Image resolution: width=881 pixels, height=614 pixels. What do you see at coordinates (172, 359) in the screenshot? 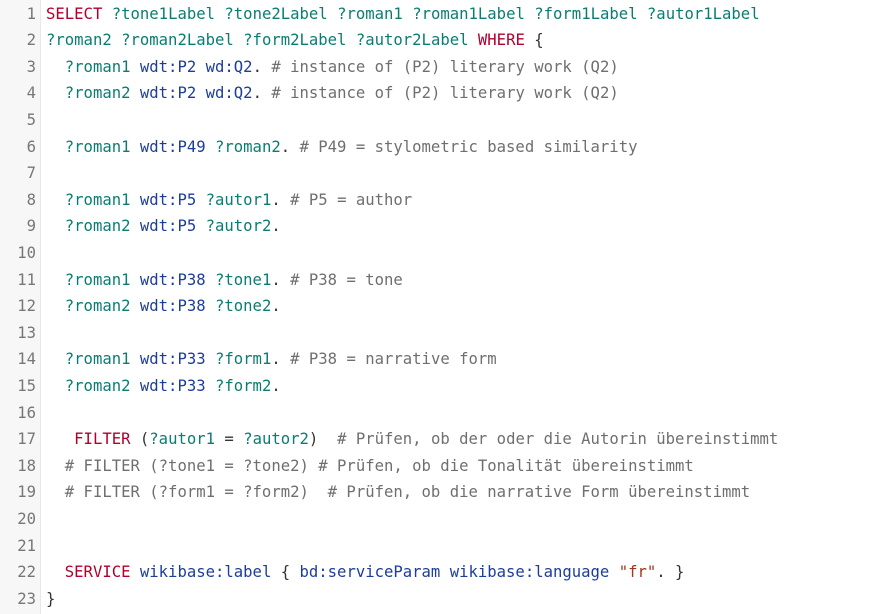
I see `prefixed-name-token: wdt:P33` at bounding box center [172, 359].